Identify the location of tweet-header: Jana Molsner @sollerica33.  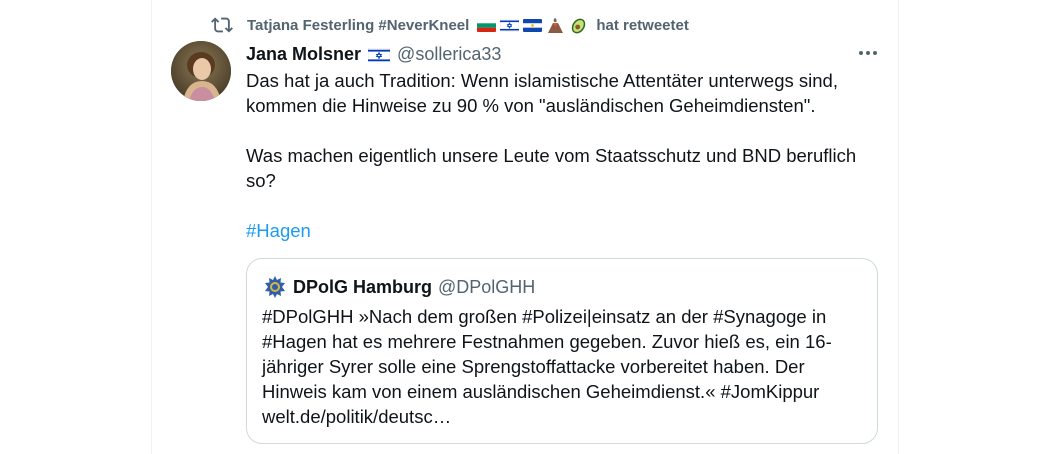
(373, 54).